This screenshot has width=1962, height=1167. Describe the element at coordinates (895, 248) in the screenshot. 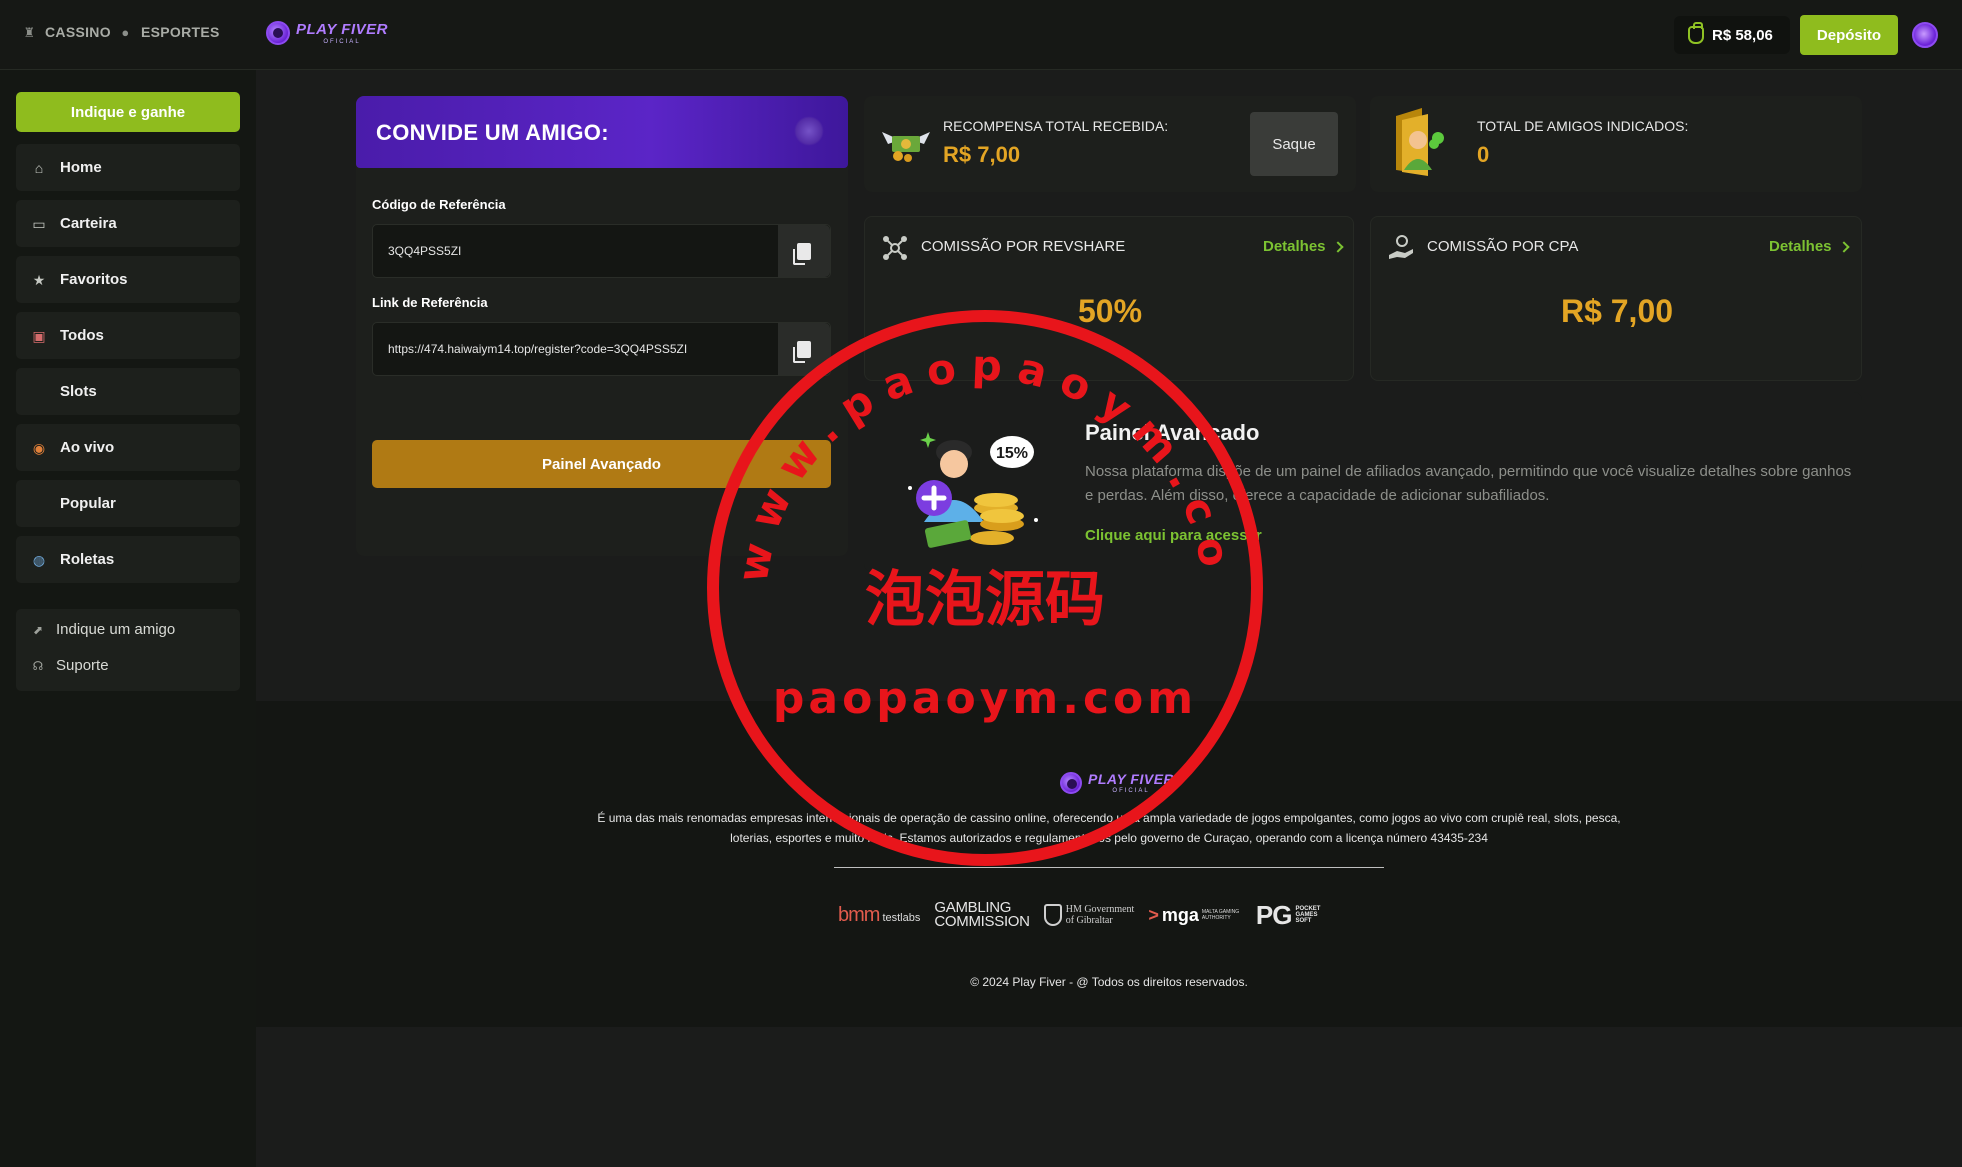

I see `network-icon` at that location.